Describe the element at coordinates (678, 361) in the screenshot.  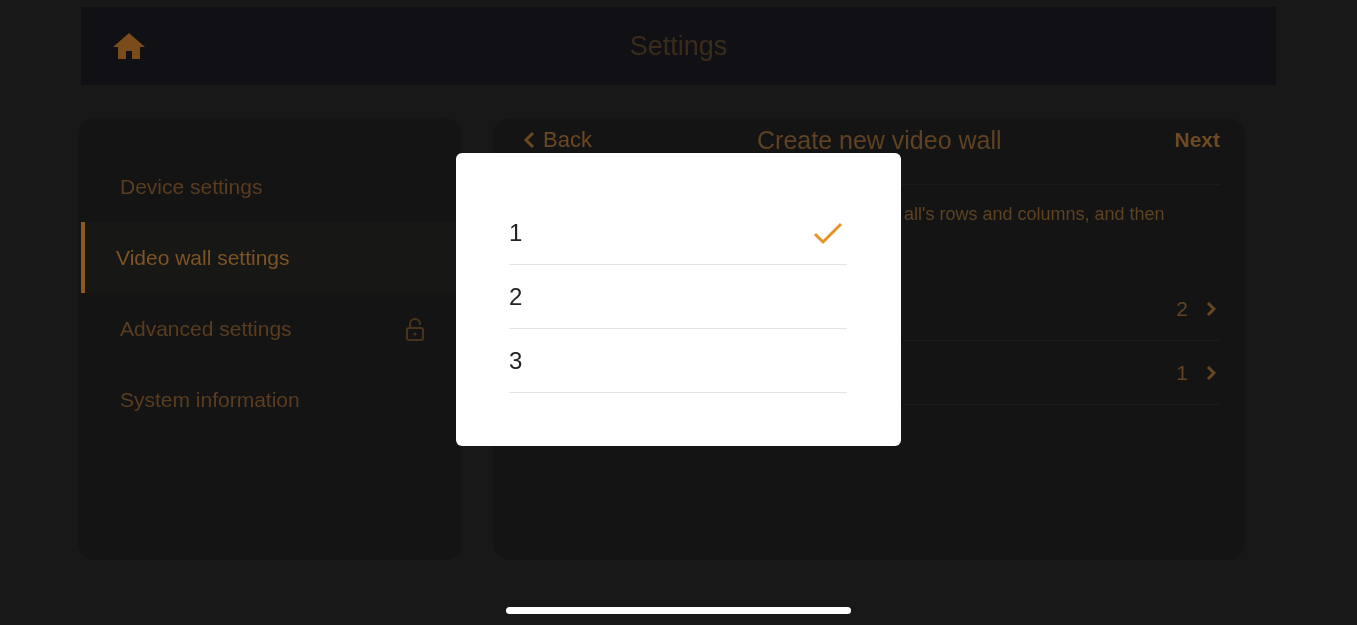
I see `picker-option: 3` at that location.